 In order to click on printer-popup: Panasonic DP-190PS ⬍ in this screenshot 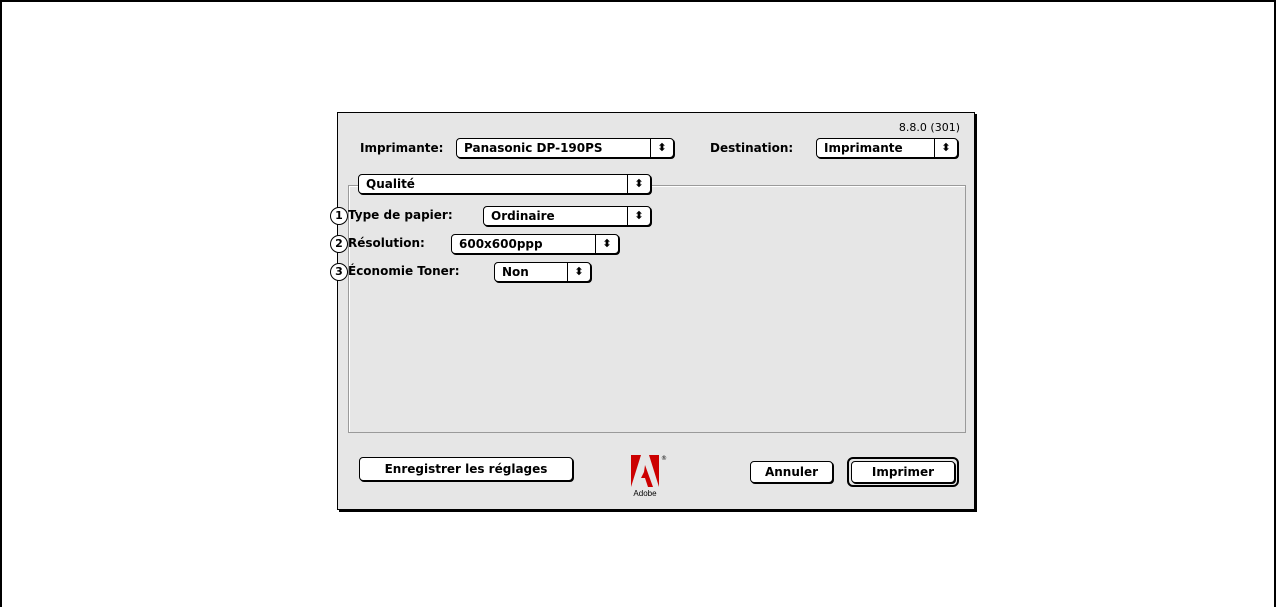, I will do `click(565, 148)`.